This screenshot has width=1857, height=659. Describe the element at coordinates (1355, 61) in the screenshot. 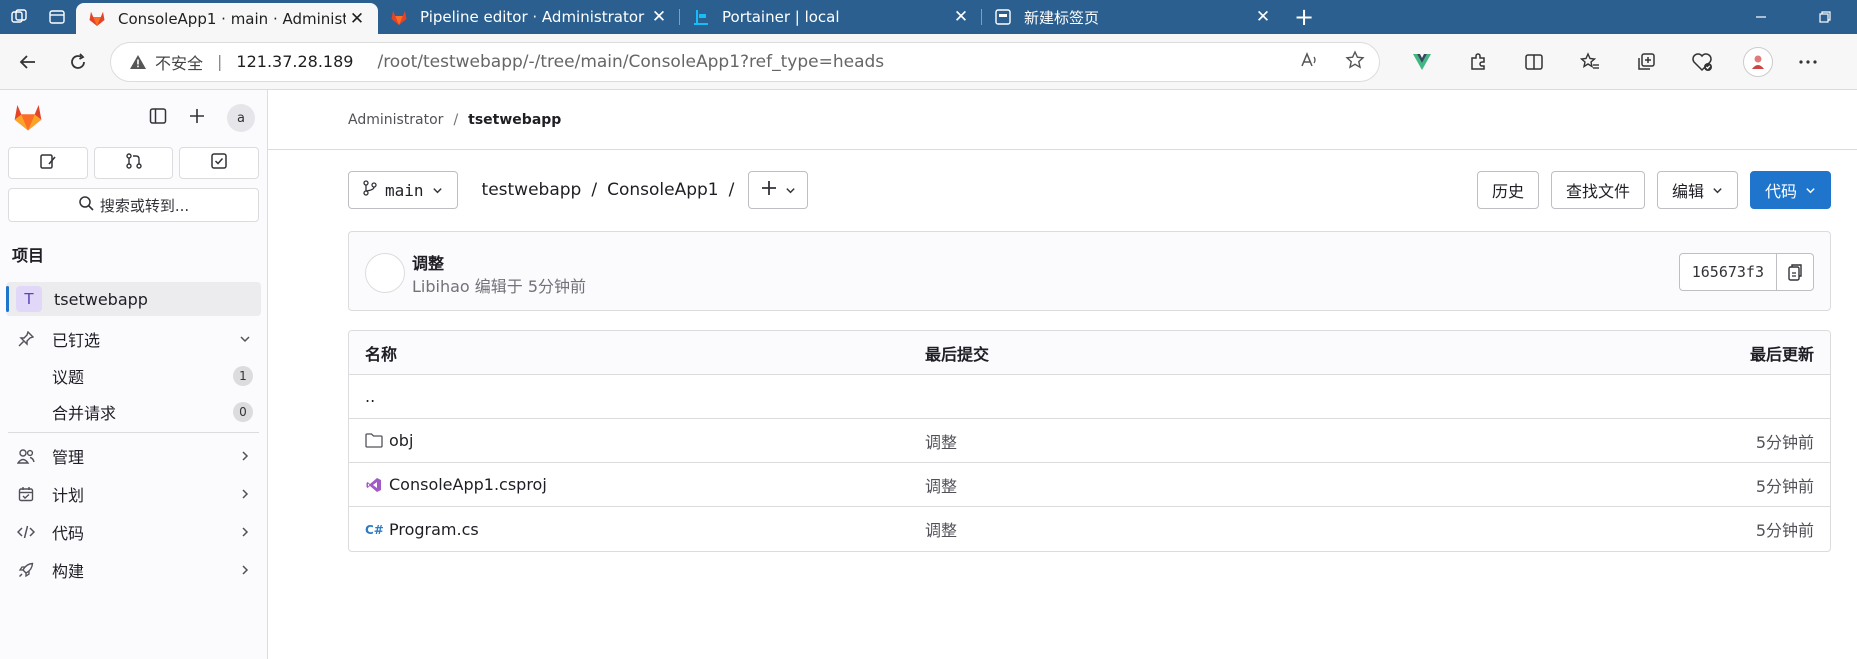

I see `favorite-star-icon` at that location.